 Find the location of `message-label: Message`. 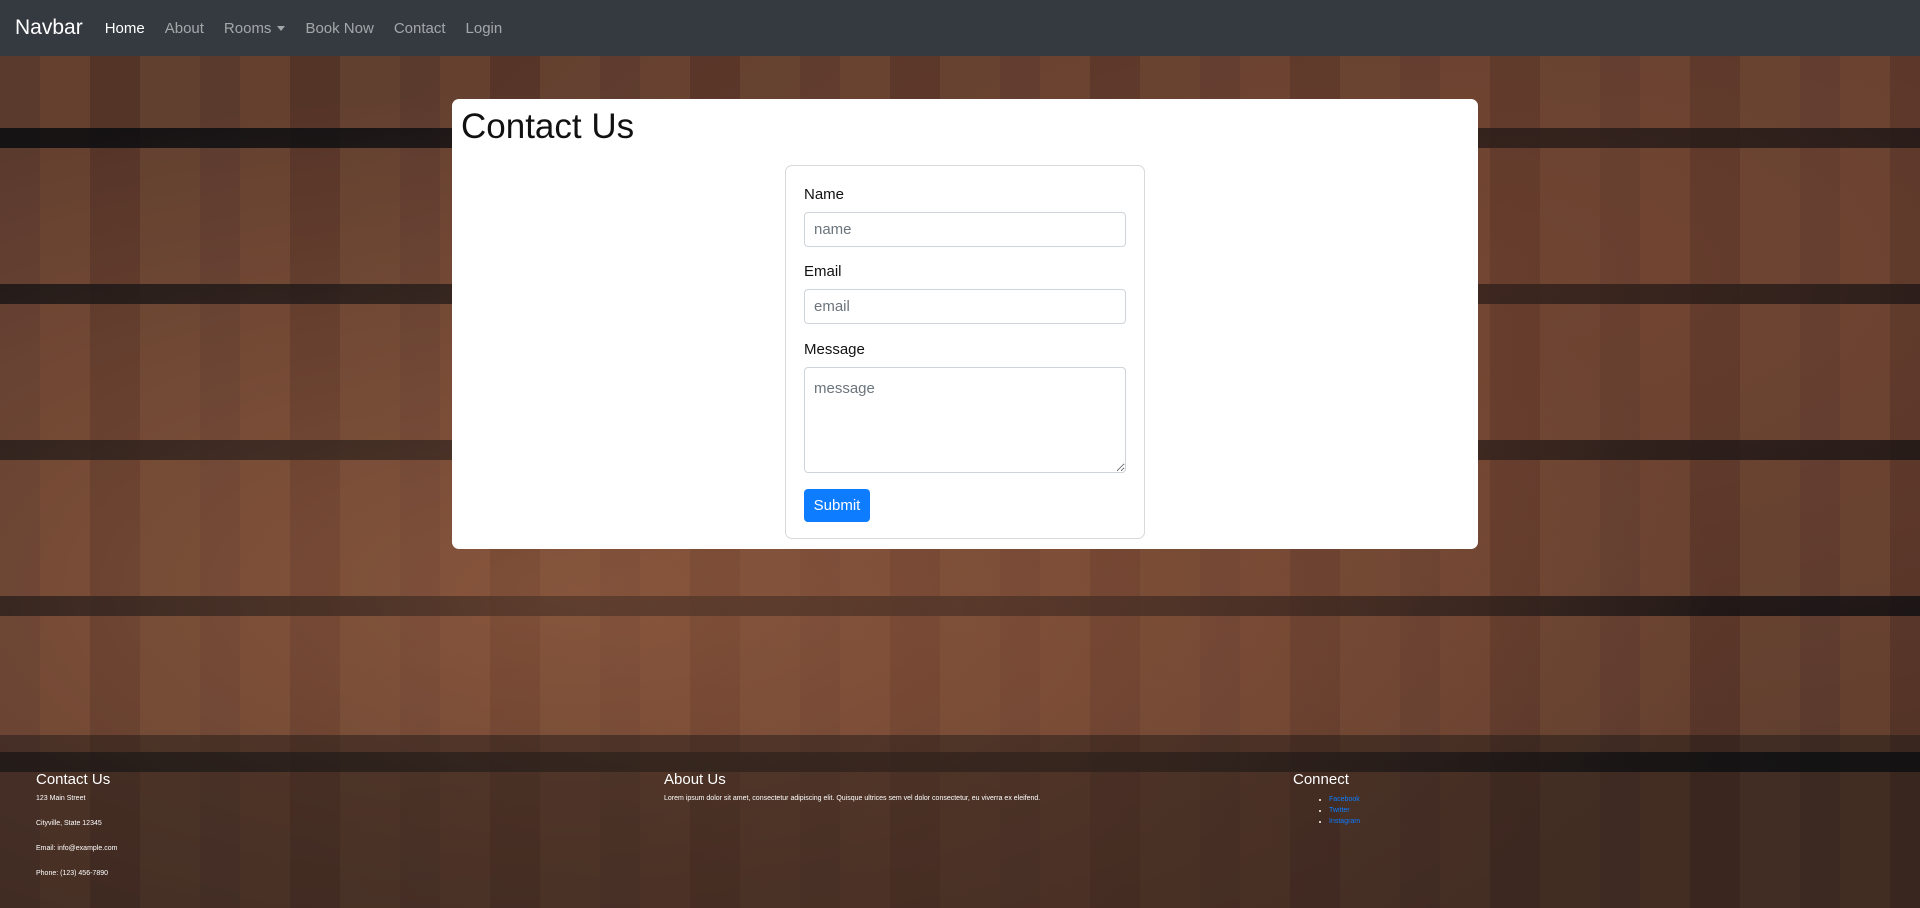

message-label: Message is located at coordinates (834, 349).